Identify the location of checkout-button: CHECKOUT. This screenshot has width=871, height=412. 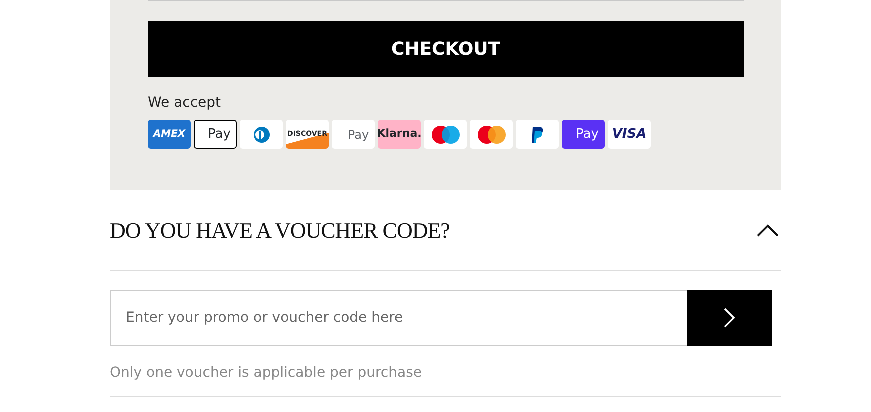
(446, 49).